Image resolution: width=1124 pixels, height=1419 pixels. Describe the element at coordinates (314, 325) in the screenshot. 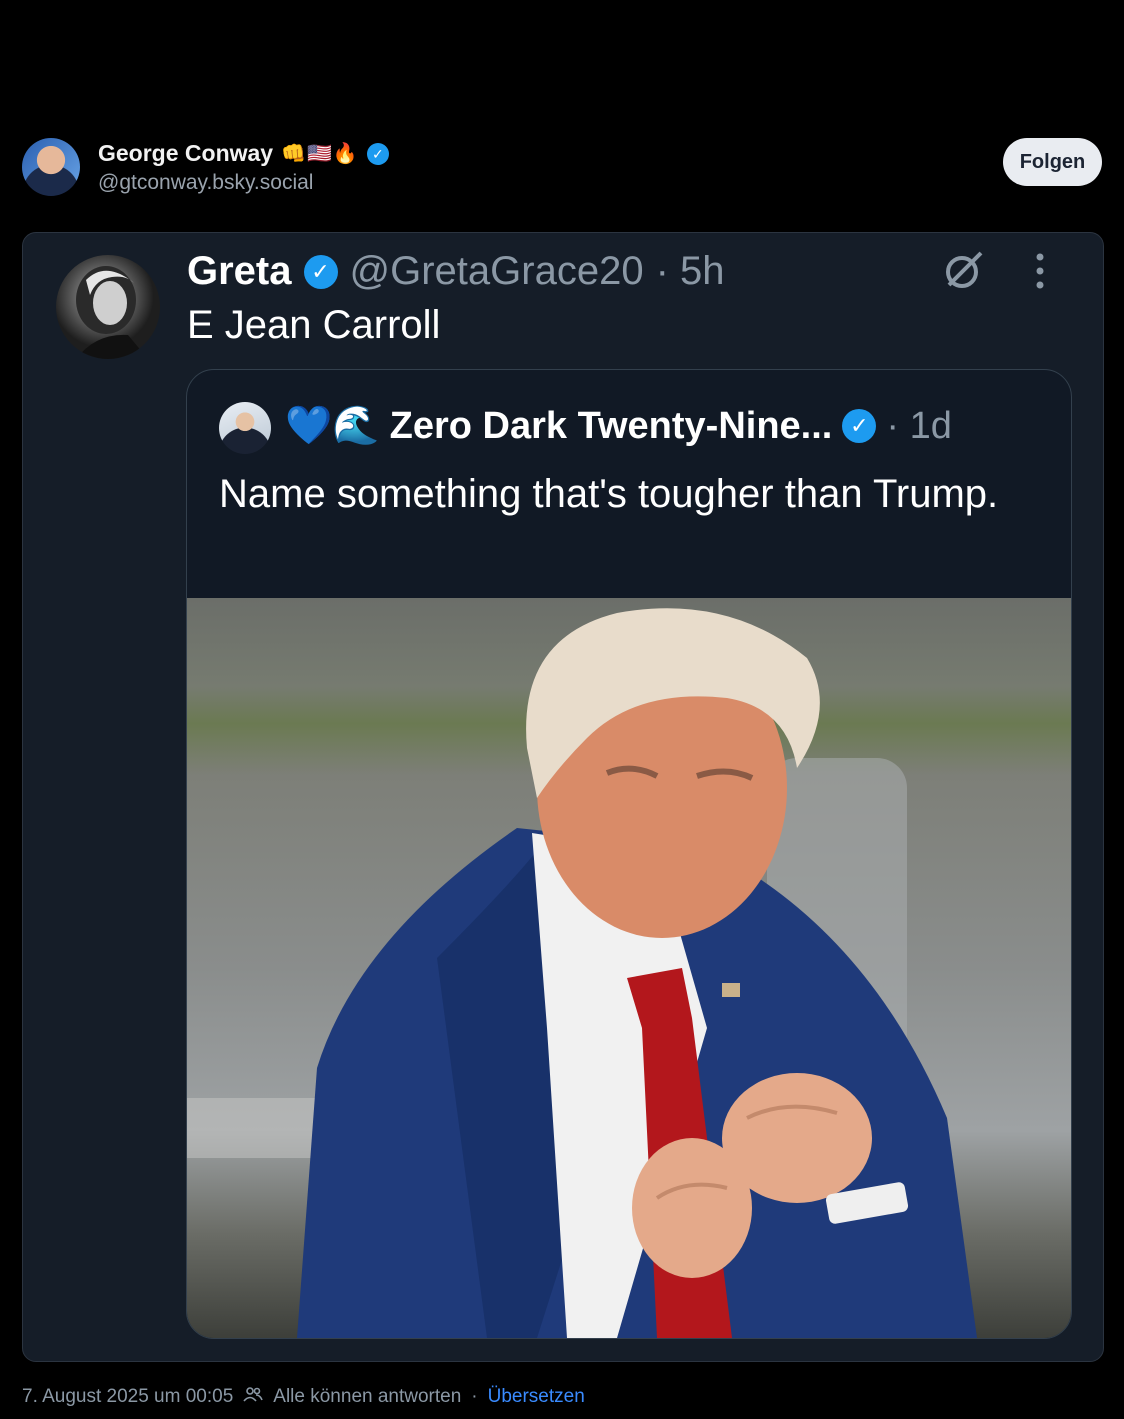

I see `tweet-text: E Jean Carroll` at that location.